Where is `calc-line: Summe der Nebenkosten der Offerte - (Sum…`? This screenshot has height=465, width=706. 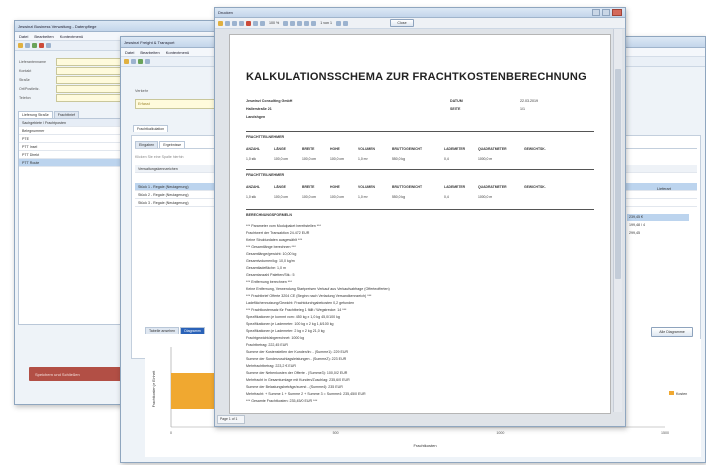
calc-line: Summe der Nebenkosten der Offerte - (Sum… is located at coordinates (297, 373).